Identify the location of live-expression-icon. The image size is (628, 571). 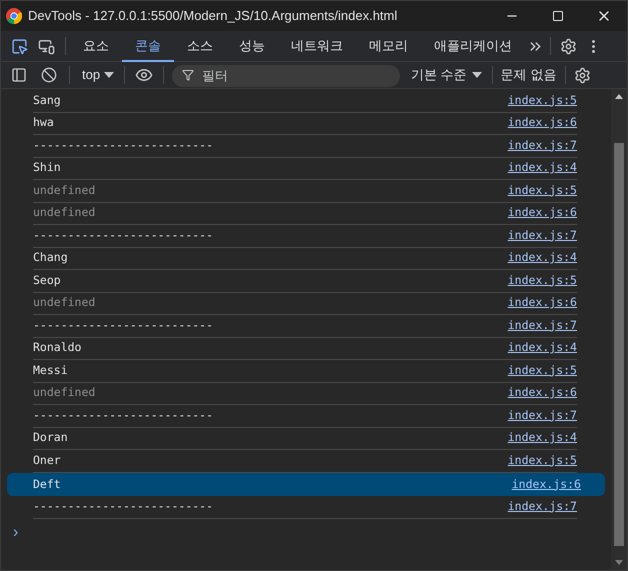
(144, 75).